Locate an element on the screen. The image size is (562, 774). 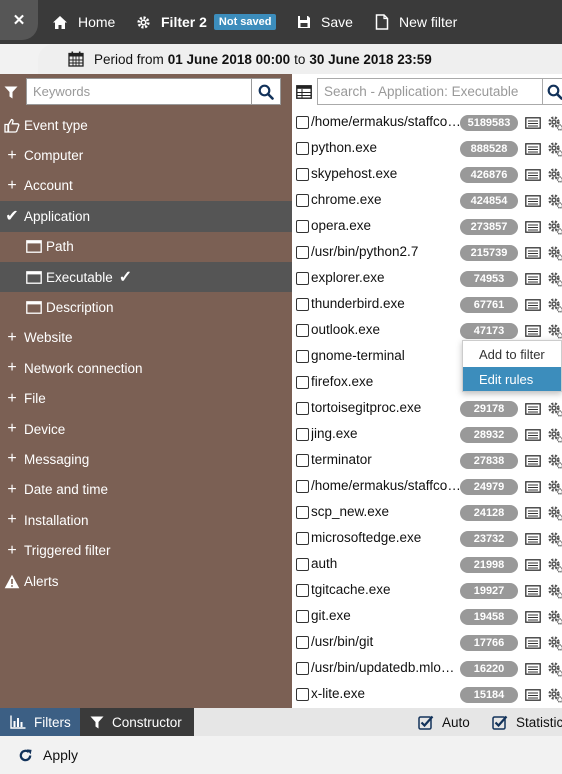
tab-constructor: Constructor is located at coordinates (137, 722).